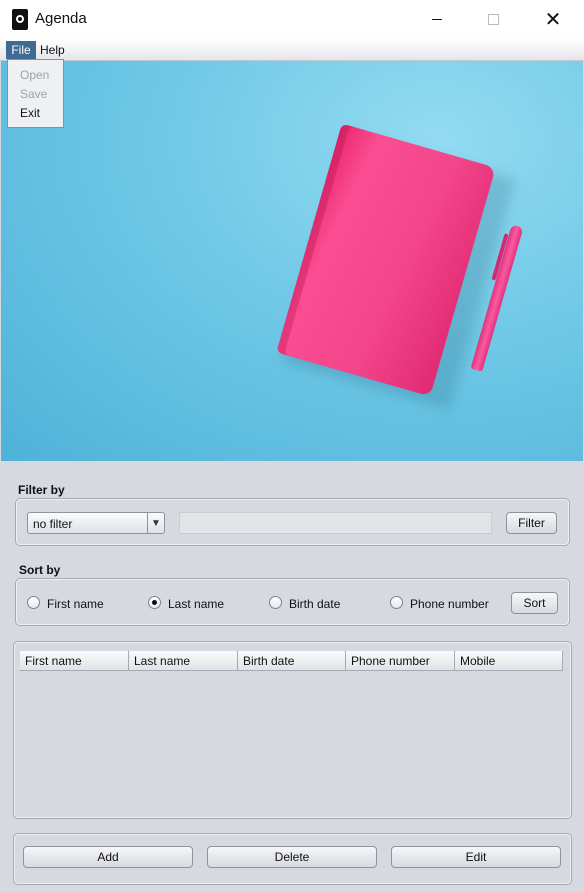 The image size is (584, 892). What do you see at coordinates (30, 113) in the screenshot?
I see `menu-item-exit: Exit` at bounding box center [30, 113].